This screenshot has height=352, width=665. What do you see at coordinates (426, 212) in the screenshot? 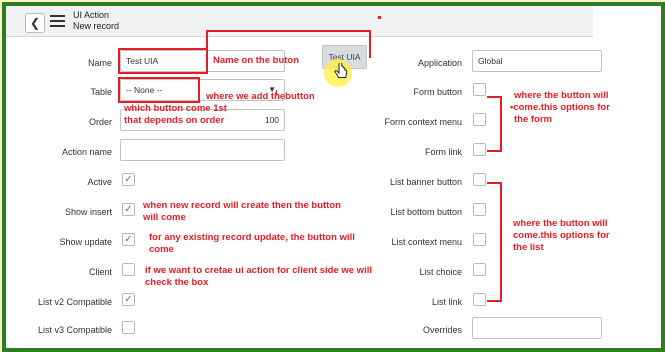
I see `list-bottom-button-label: List bottom button` at bounding box center [426, 212].